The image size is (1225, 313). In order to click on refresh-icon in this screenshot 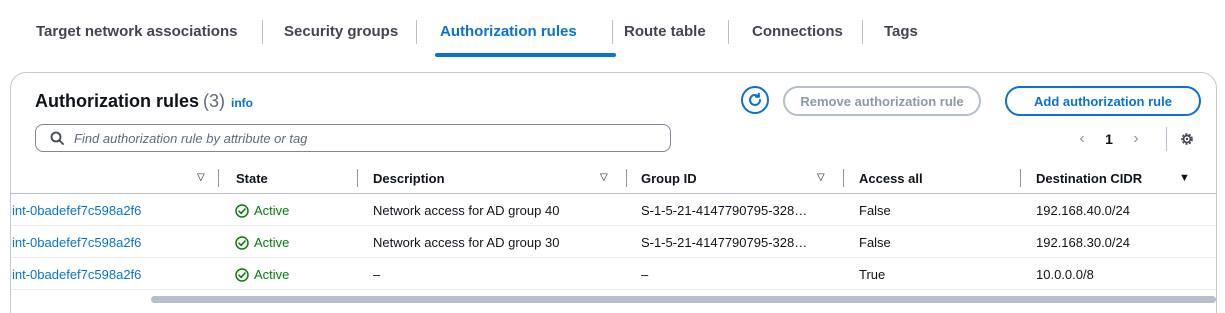, I will do `click(755, 99)`.